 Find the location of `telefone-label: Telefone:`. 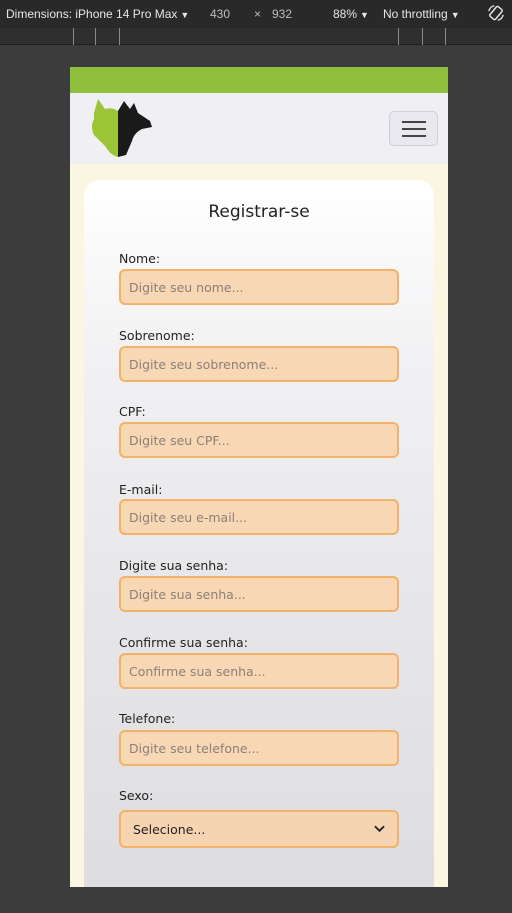

telefone-label: Telefone: is located at coordinates (147, 718).